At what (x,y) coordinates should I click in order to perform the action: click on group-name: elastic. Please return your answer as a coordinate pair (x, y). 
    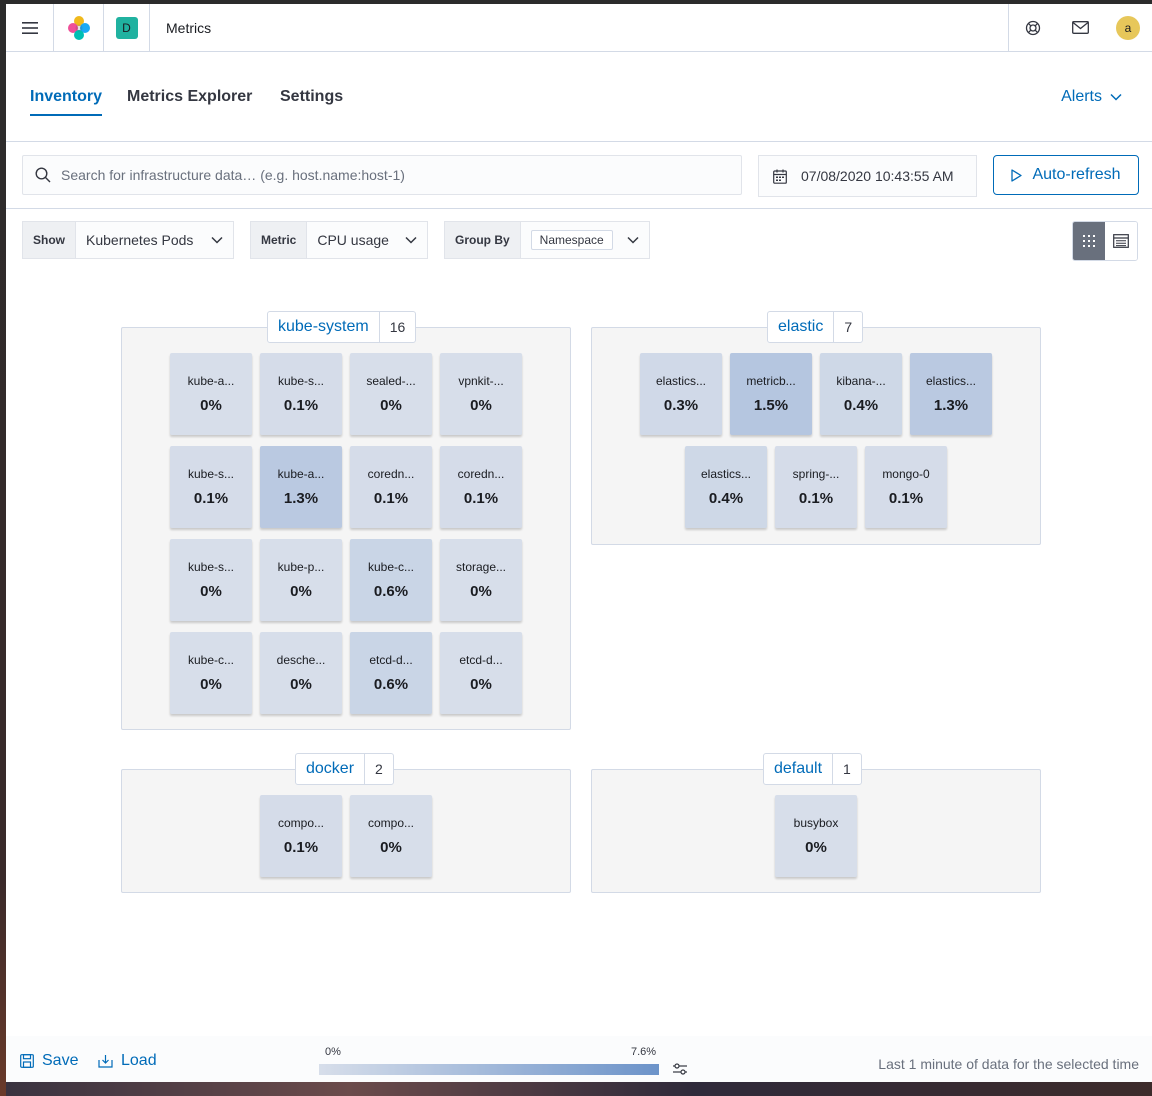
    Looking at the image, I should click on (801, 326).